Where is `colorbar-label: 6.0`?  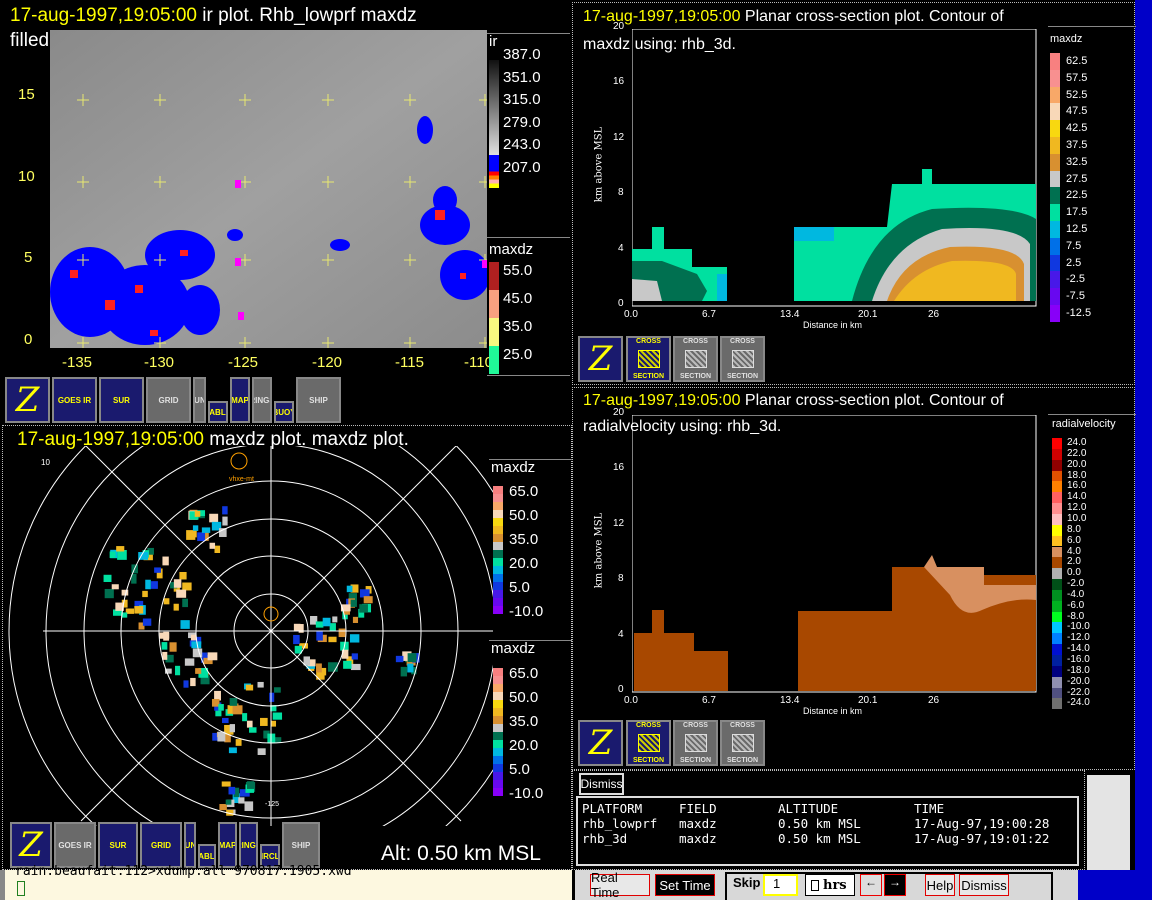 colorbar-label: 6.0 is located at coordinates (1074, 540).